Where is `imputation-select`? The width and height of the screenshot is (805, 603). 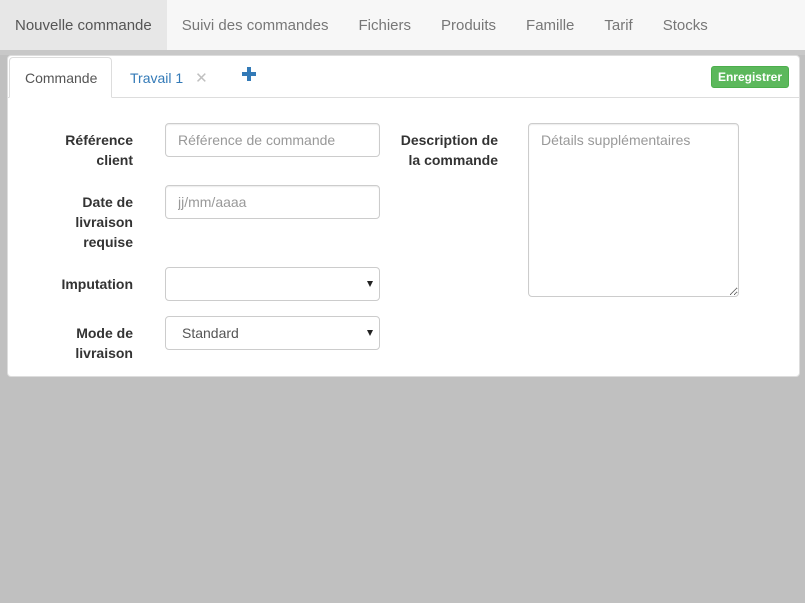 imputation-select is located at coordinates (272, 284).